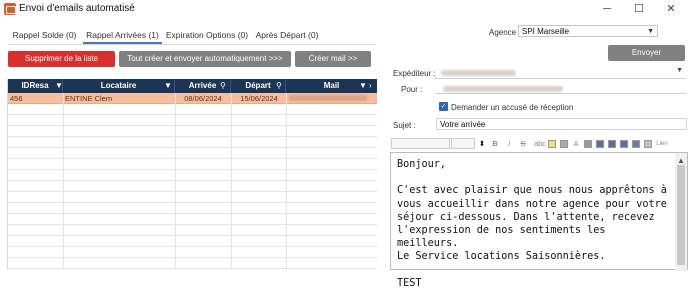 This screenshot has height=290, width=688. I want to click on scroll-up-icon: ▲, so click(681, 160).